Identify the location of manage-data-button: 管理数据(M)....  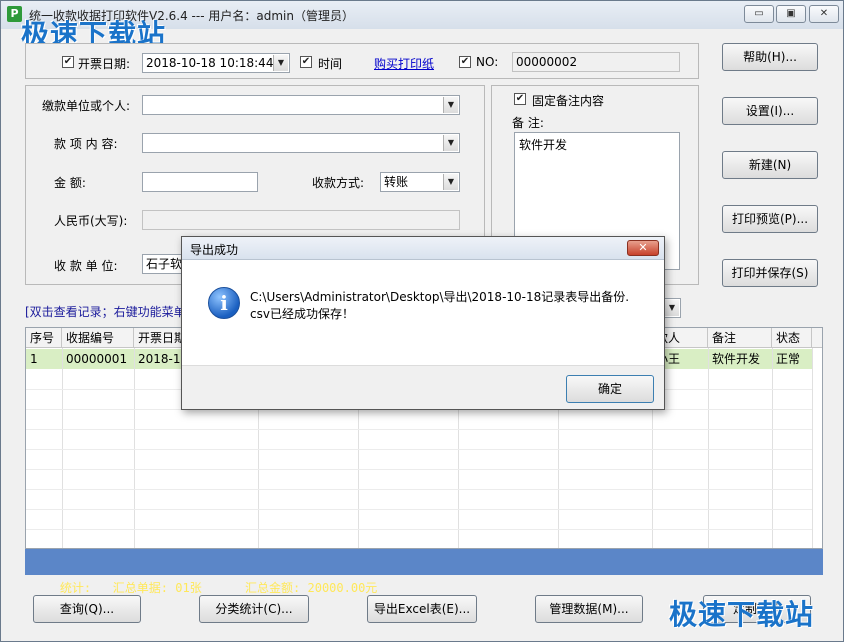
(589, 609).